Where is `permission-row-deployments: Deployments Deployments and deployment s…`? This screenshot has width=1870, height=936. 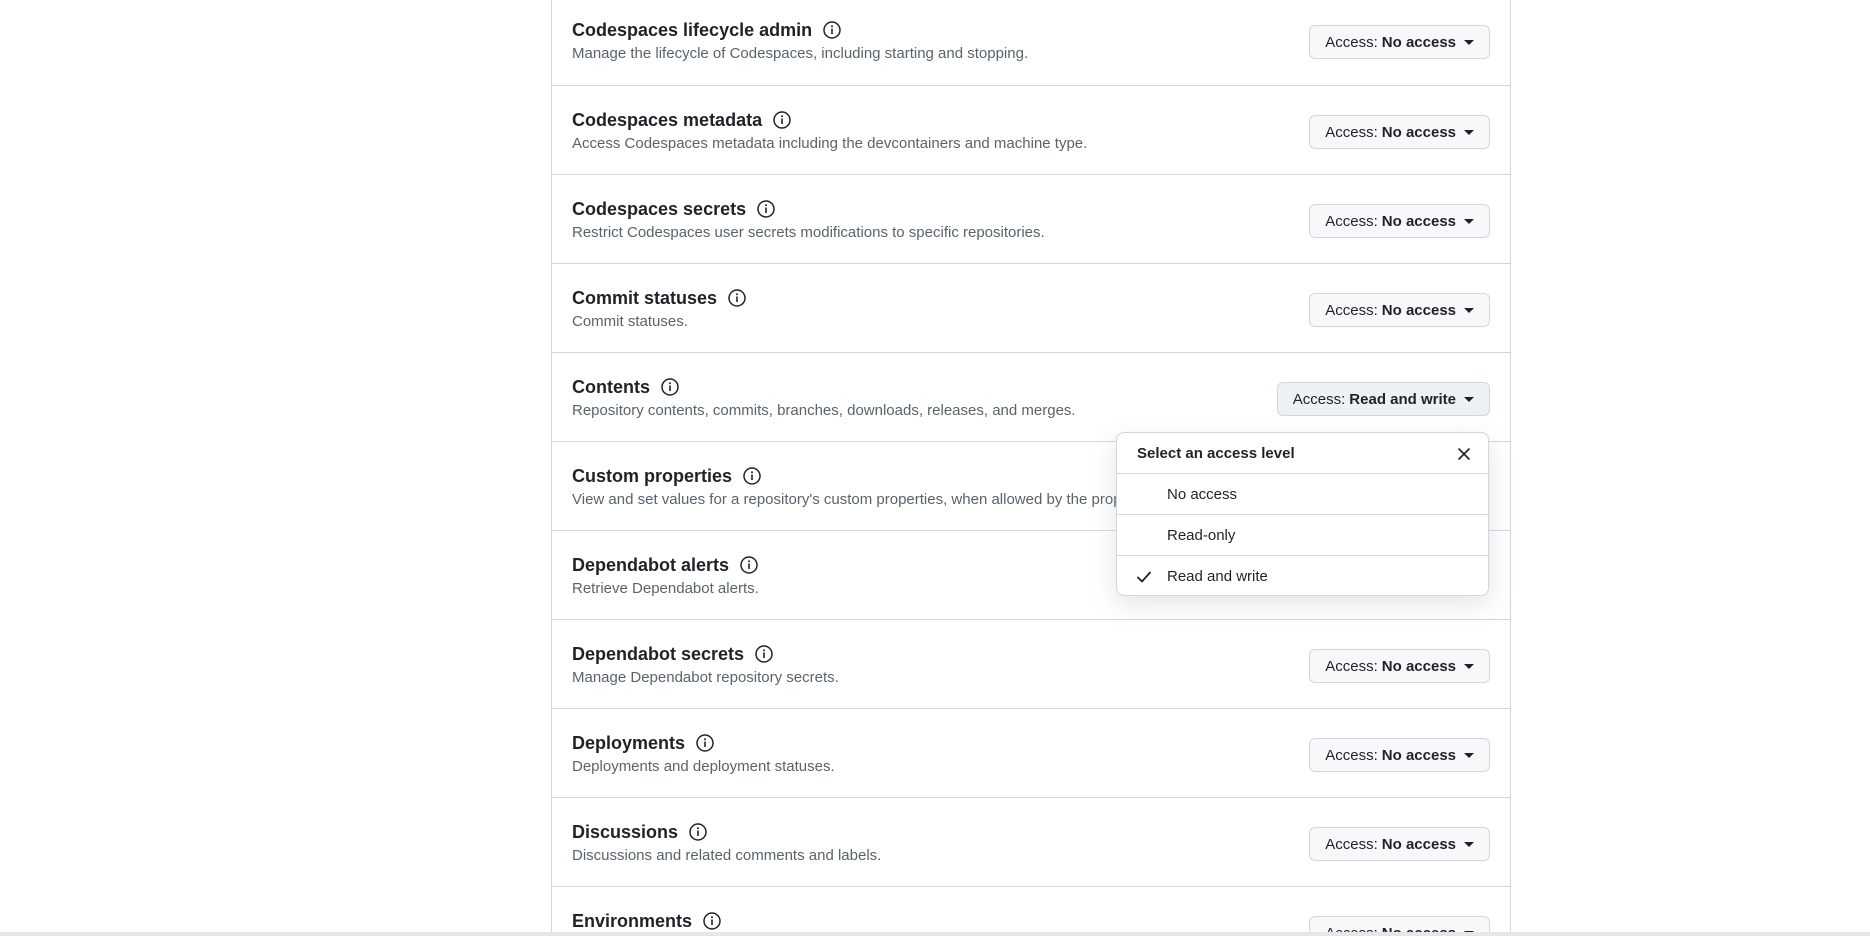
permission-row-deployments: Deployments Deployments and deployment s… is located at coordinates (1031, 752).